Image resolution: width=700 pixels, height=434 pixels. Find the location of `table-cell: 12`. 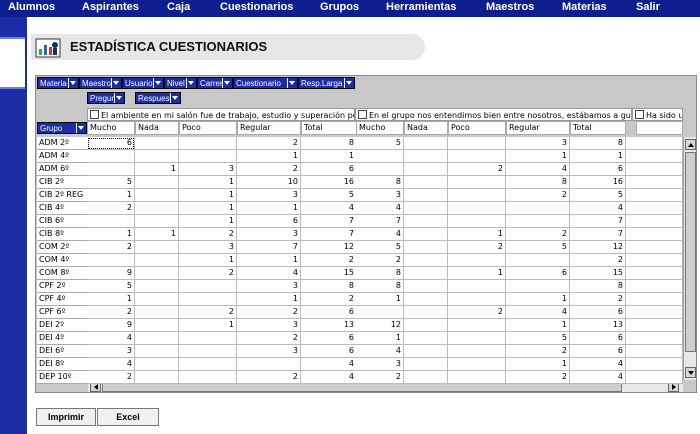

table-cell: 12 is located at coordinates (598, 247).